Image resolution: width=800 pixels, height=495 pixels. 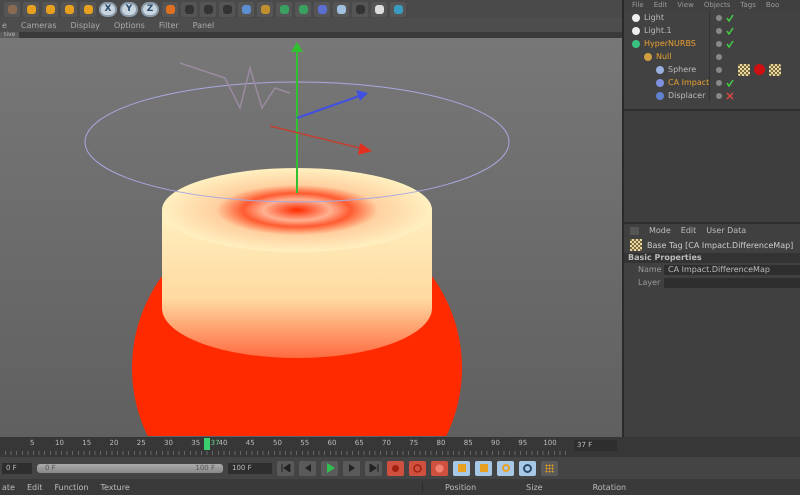 What do you see at coordinates (168, 25) in the screenshot?
I see `viewport-menu-item: Filter` at bounding box center [168, 25].